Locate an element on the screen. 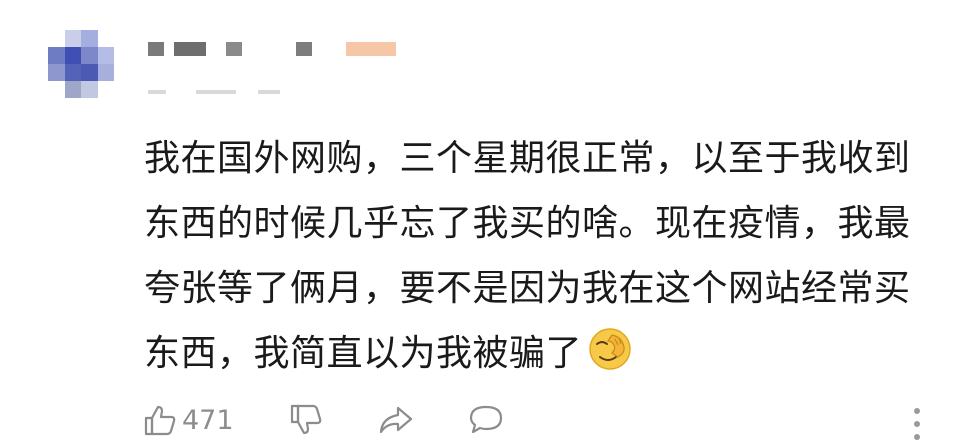 The image size is (962, 442). comment-action-bar: 471 is located at coordinates (539, 420).